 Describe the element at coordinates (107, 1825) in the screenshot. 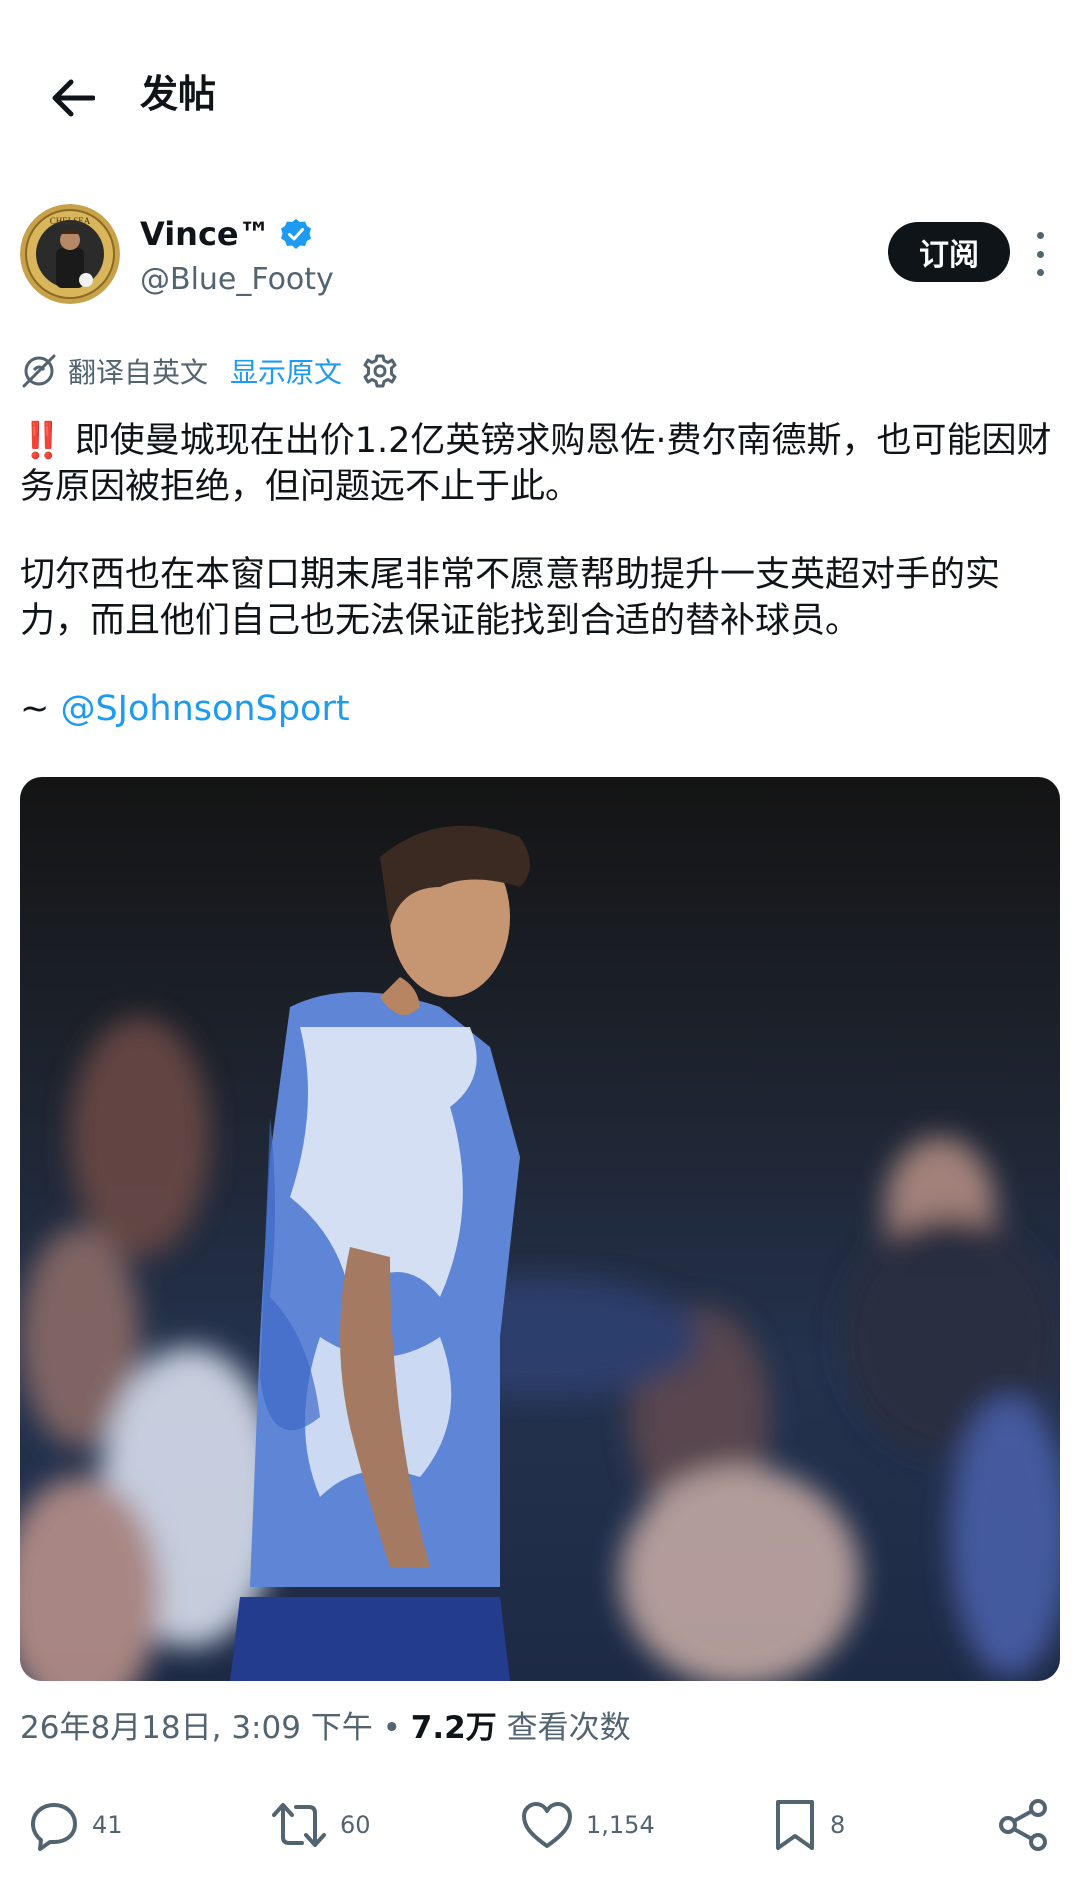

I see `reply-count: 41` at that location.